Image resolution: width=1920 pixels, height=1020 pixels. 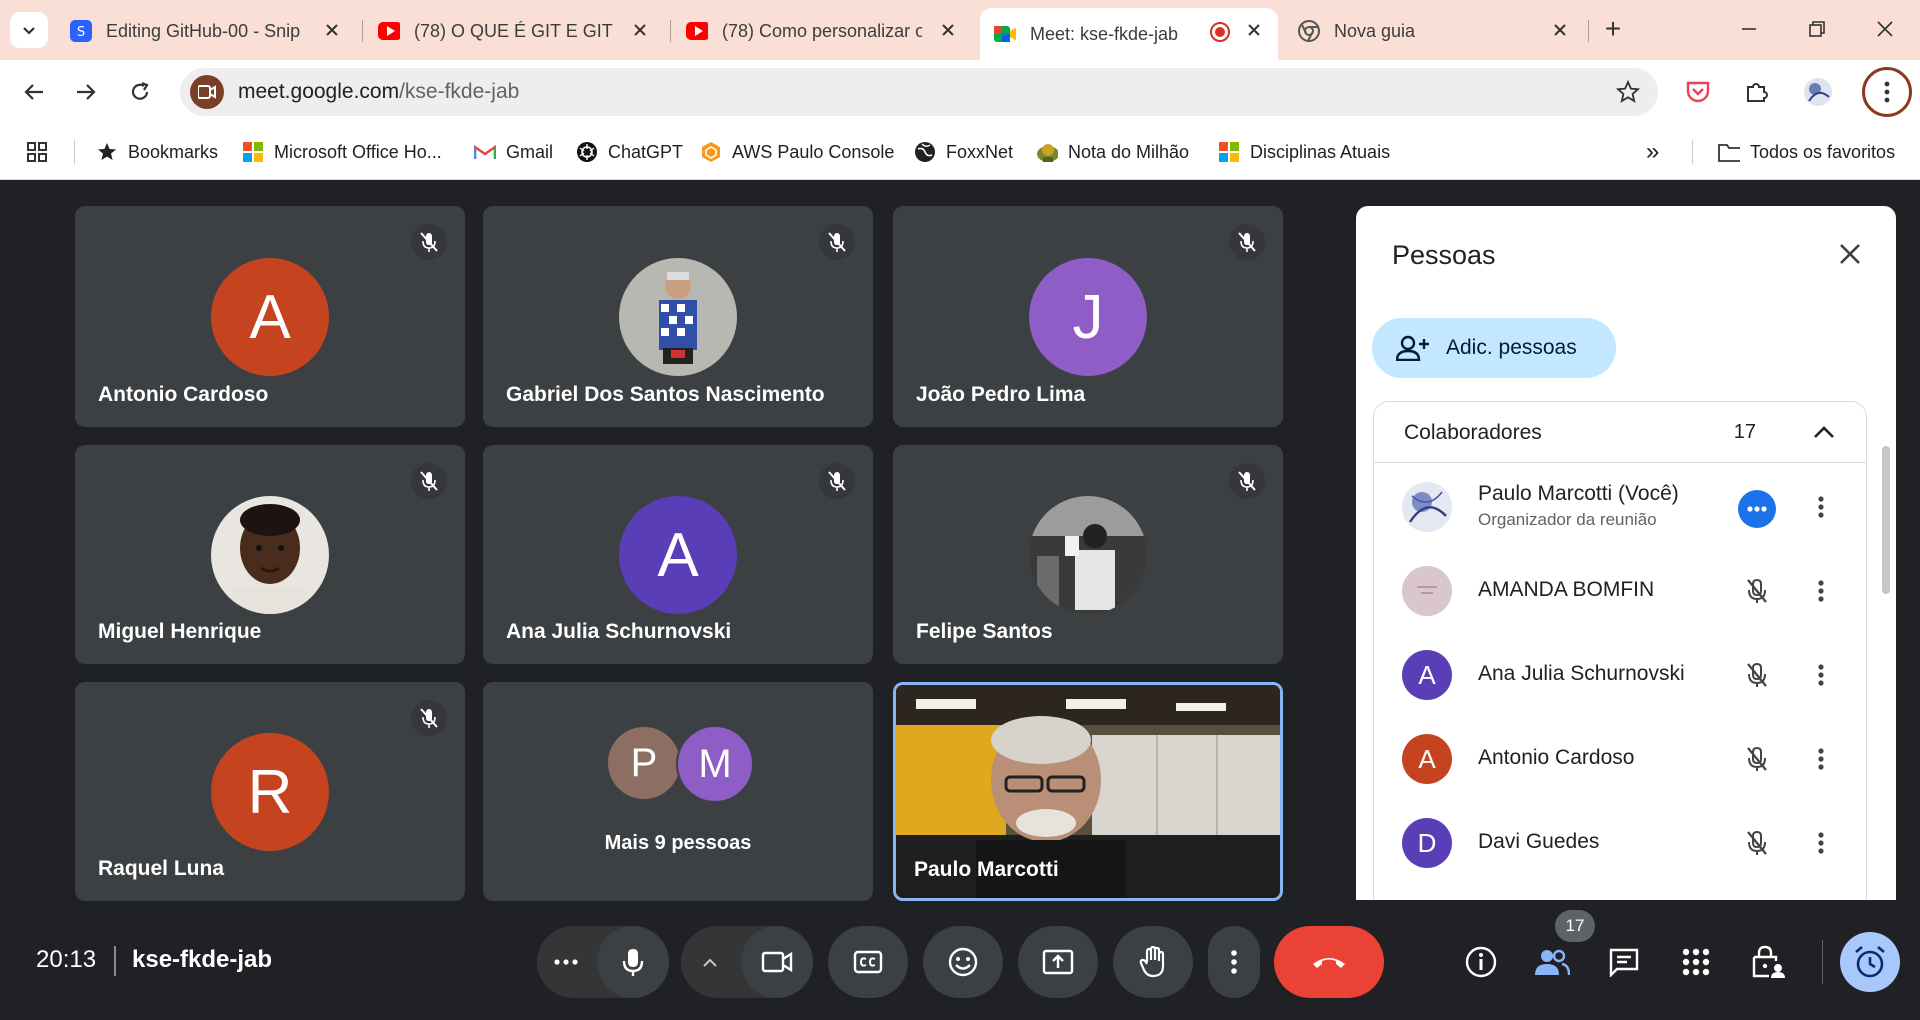 I want to click on add-people-button: Adic. pessoas, so click(x=1494, y=348).